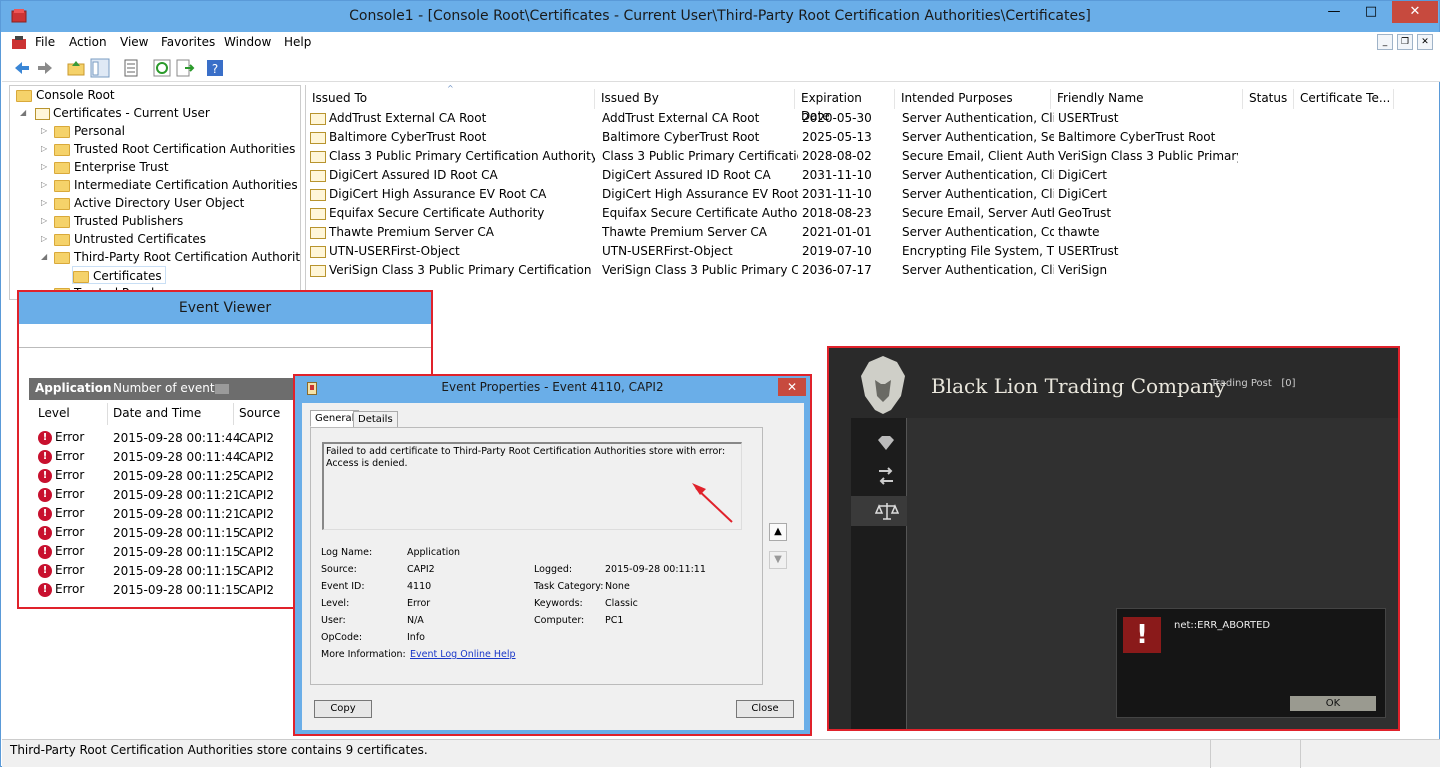 Image resolution: width=1440 pixels, height=768 pixels. I want to click on forward-arrow-icon, so click(45, 68).